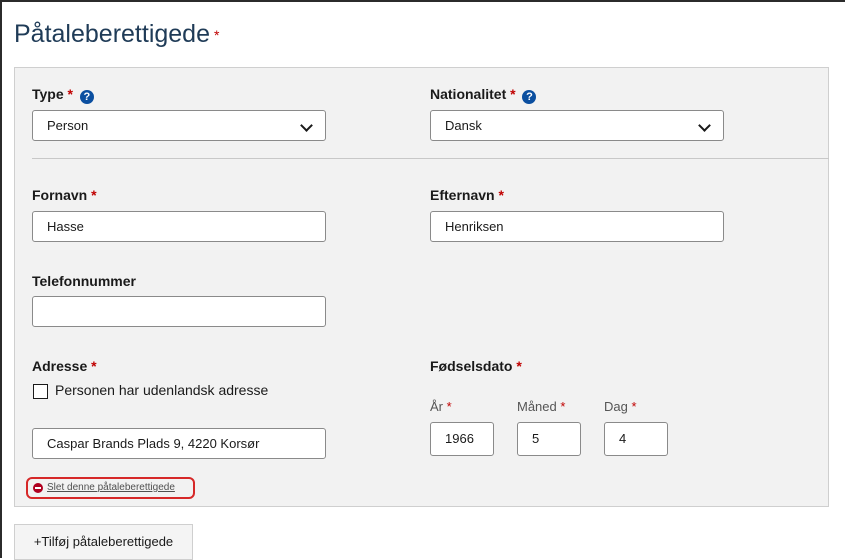  I want to click on firstname-label-text: Fornavn, so click(60, 195).